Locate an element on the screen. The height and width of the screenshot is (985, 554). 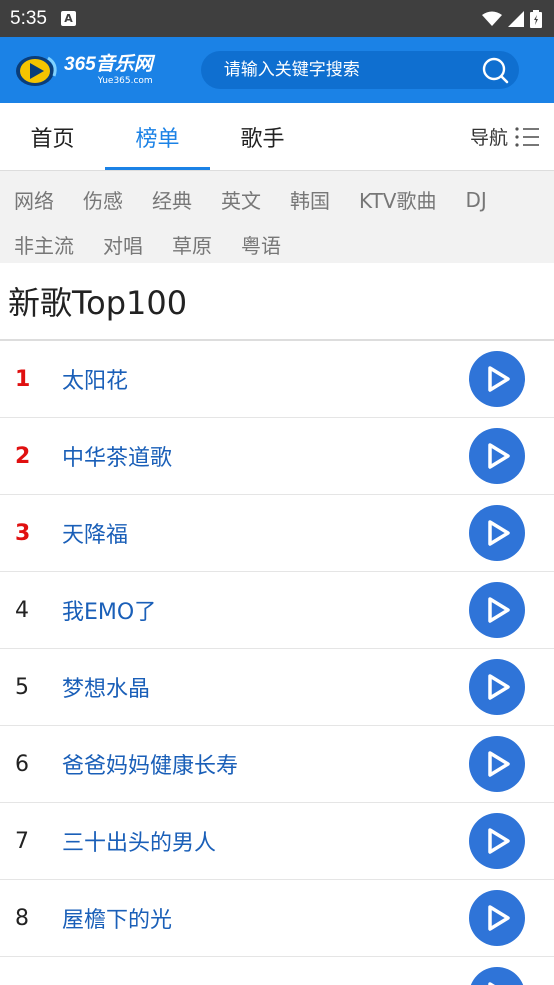
category-filter: 网络 伤感 经典 英文 韩国 KTV歌曲 DJ 非主流 对唱 草原 粤语 is located at coordinates (277, 217).